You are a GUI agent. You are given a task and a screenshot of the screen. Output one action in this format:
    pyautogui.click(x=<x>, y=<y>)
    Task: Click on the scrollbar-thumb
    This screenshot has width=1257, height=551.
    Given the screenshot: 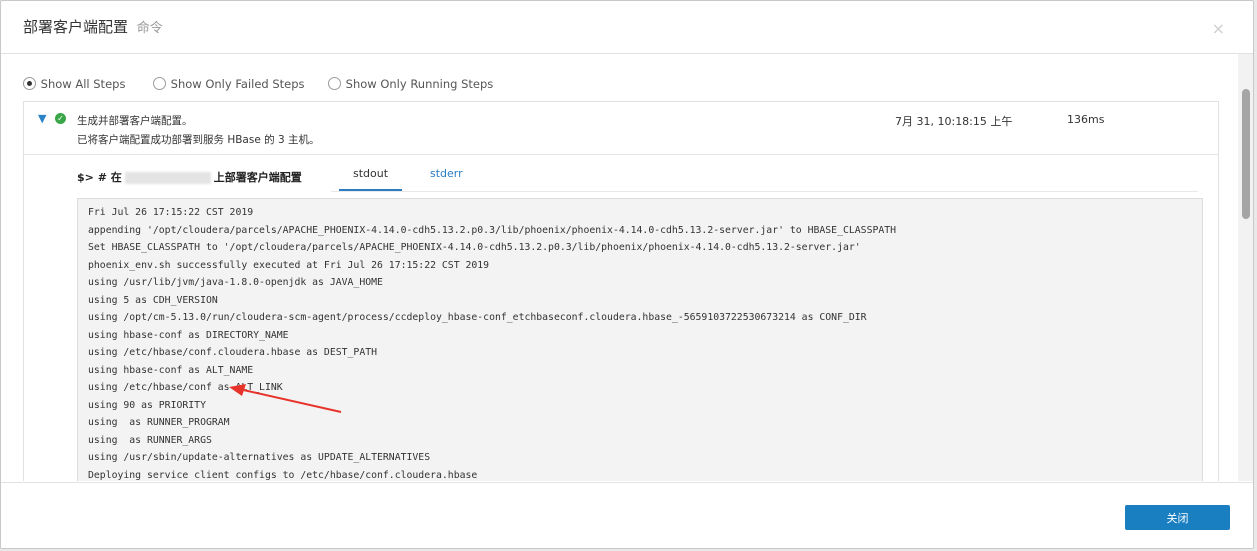 What is the action you would take?
    pyautogui.click(x=1246, y=154)
    